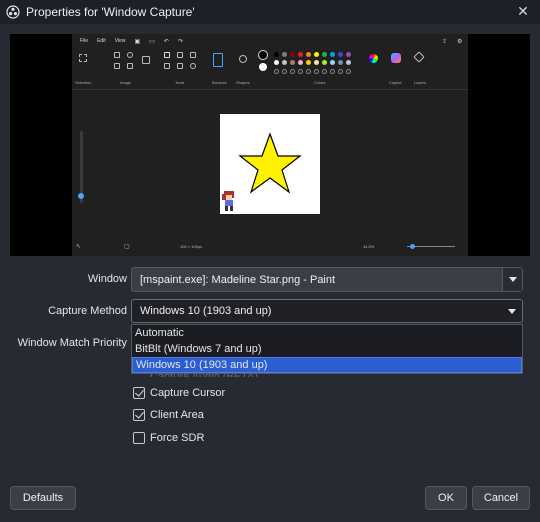  I want to click on client-area-row: Client Area, so click(168, 415).